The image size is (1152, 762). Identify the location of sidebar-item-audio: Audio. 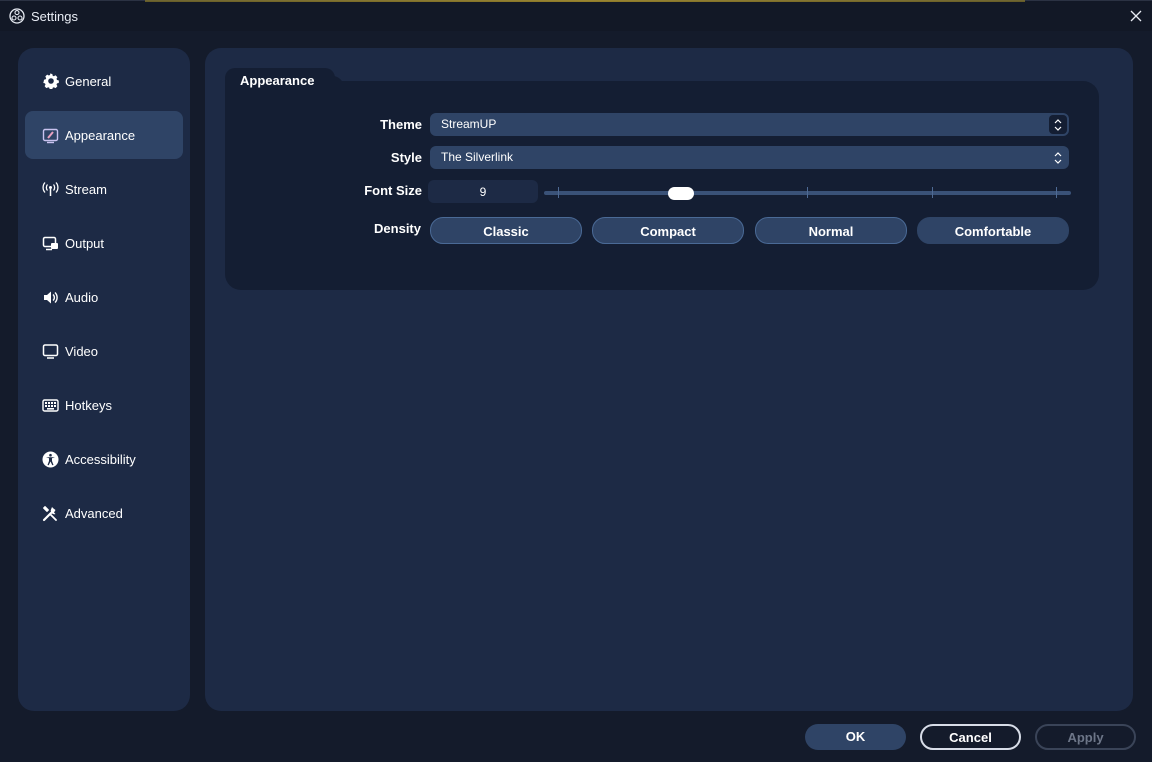
(104, 297).